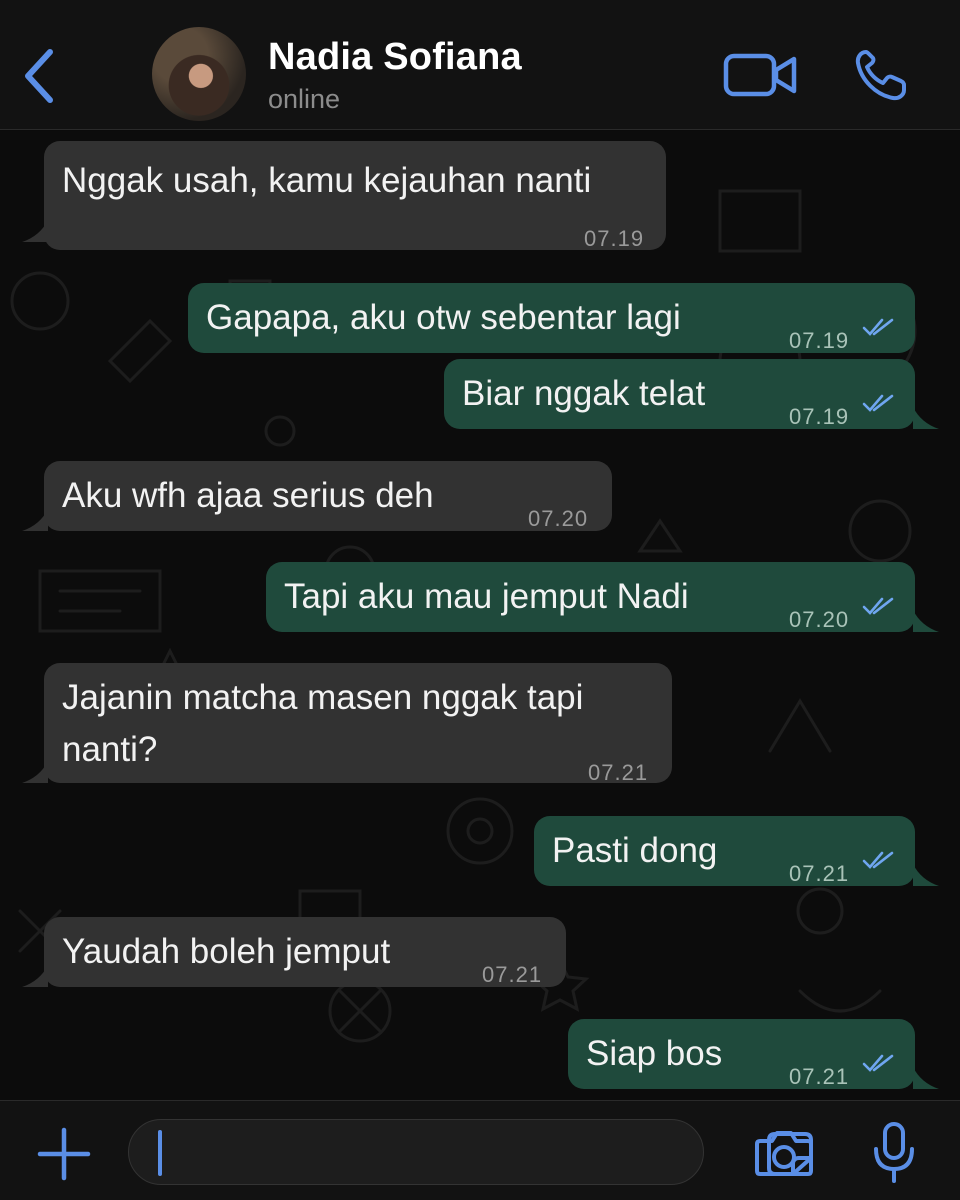  I want to click on contact-status: online, so click(304, 99).